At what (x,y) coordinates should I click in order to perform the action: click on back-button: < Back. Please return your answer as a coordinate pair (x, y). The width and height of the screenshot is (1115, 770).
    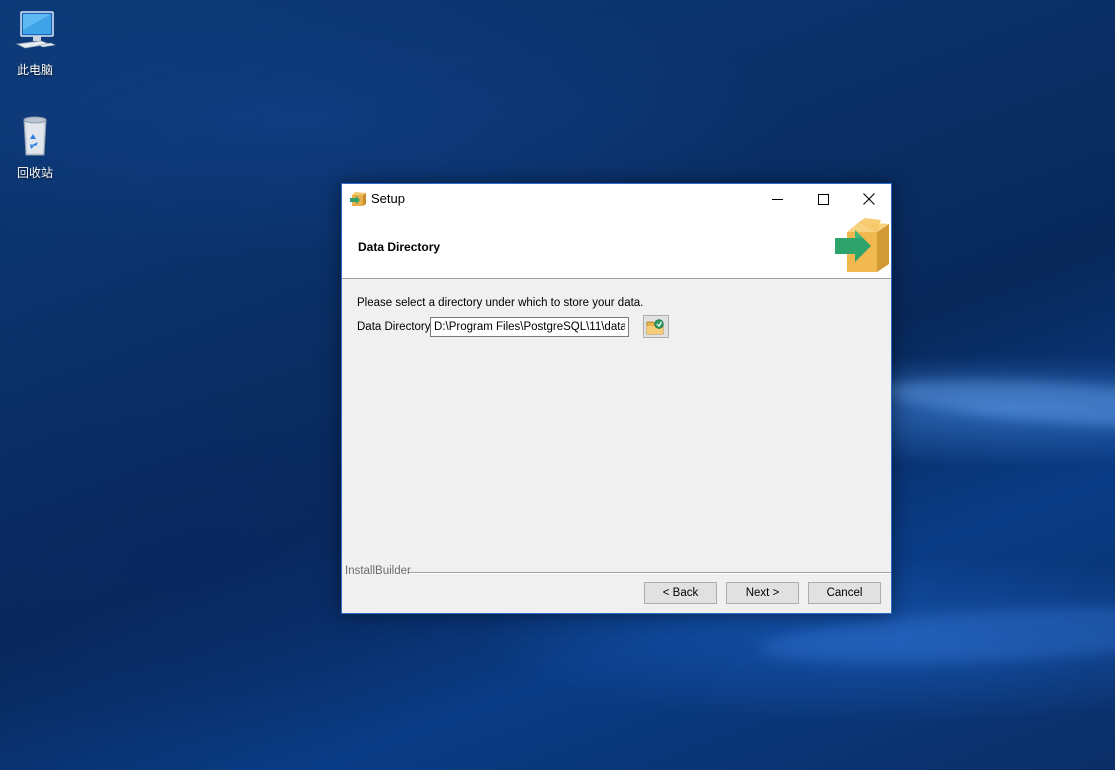
    Looking at the image, I should click on (680, 593).